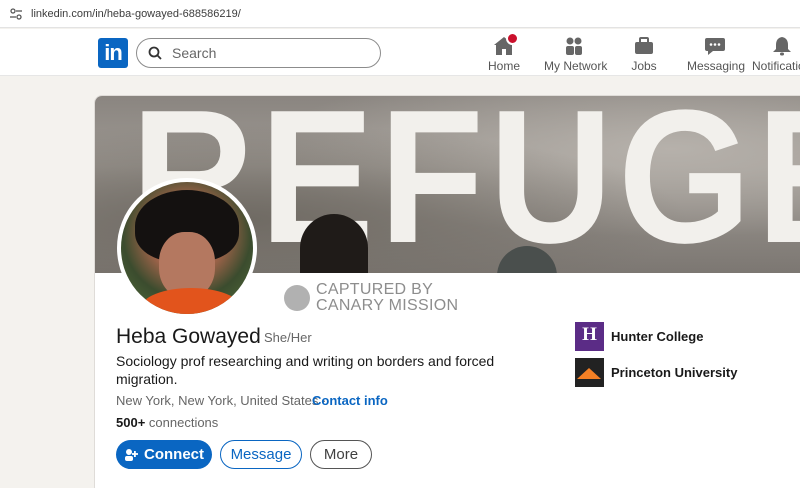 Image resolution: width=800 pixels, height=488 pixels. Describe the element at coordinates (589, 372) in the screenshot. I see `princeton-university-logo` at that location.